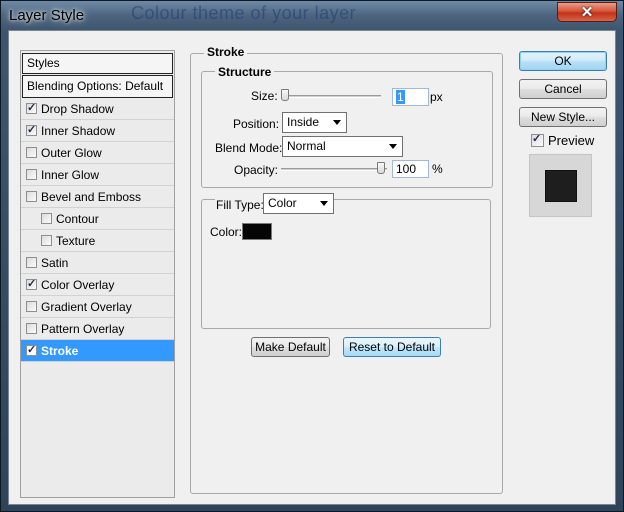  Describe the element at coordinates (46, 218) in the screenshot. I see `contour-checkbox` at that location.